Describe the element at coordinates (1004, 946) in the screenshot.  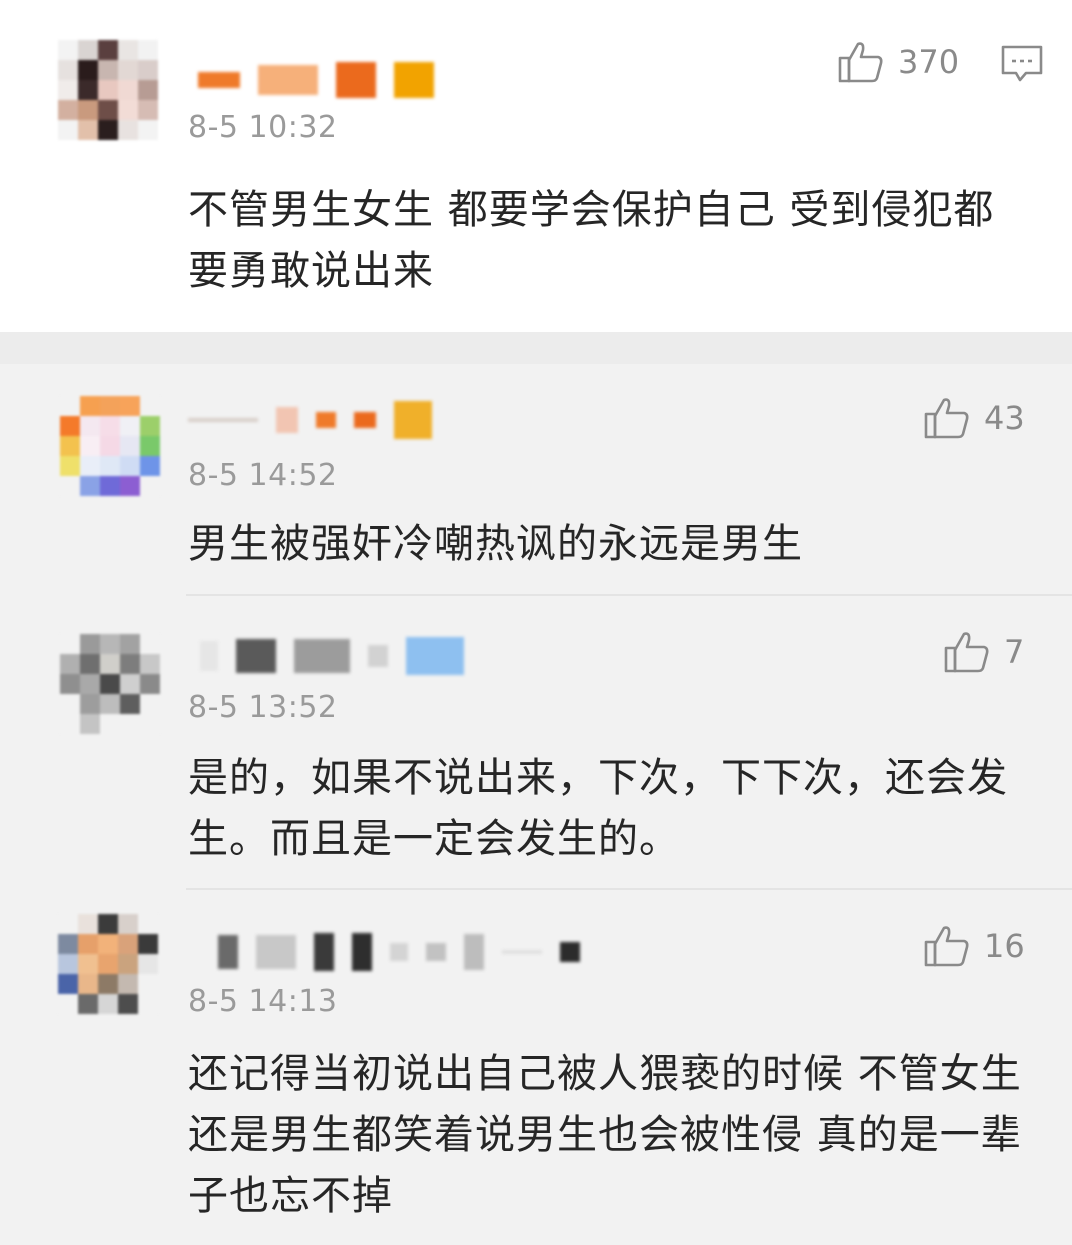
I see `like-count: 16` at that location.